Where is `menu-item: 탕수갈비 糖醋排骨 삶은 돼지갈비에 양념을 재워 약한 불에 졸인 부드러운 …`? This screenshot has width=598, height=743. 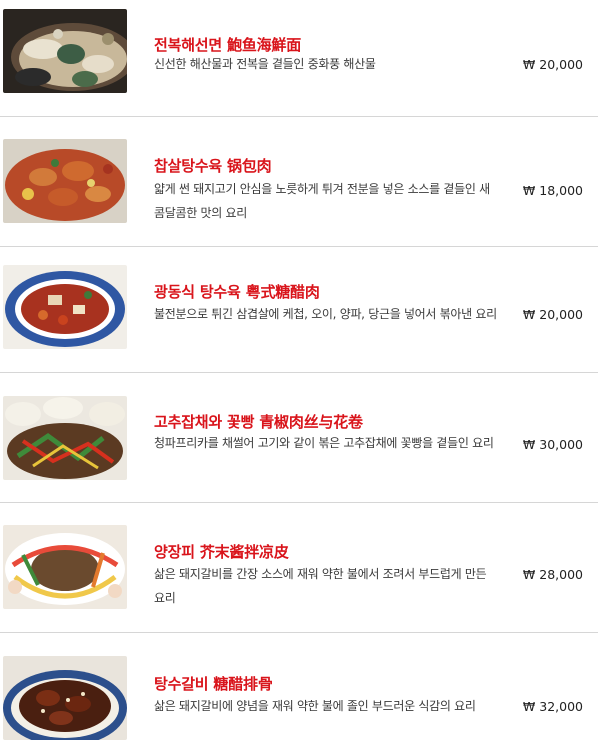
menu-item: 탕수갈비 糖醋排骨 삶은 돼지갈비에 양념을 재워 약한 불에 졸인 부드러운 … is located at coordinates (299, 688).